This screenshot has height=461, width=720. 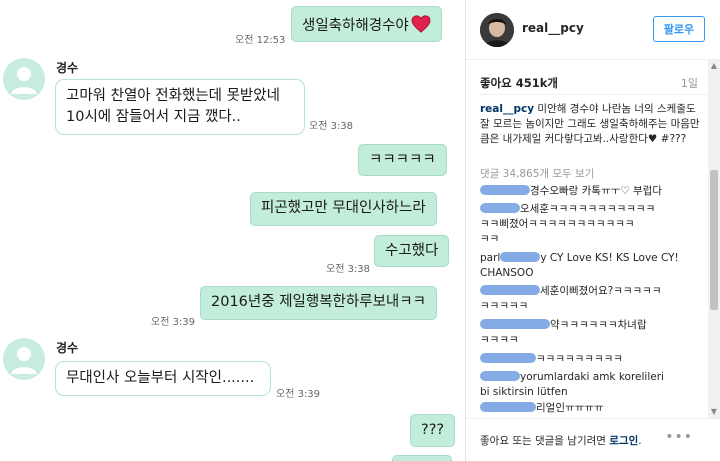 I want to click on comment: 오세훈ㅋㅋㅋㅋㅋㅋㅋㅋㅋㅋㅋ ㅋㅋ삐졌어ㅋㅋㅋㅋㅋㅋㅋㅋㅋㅋㅋ ㅋㅋ, so click(x=594, y=224).